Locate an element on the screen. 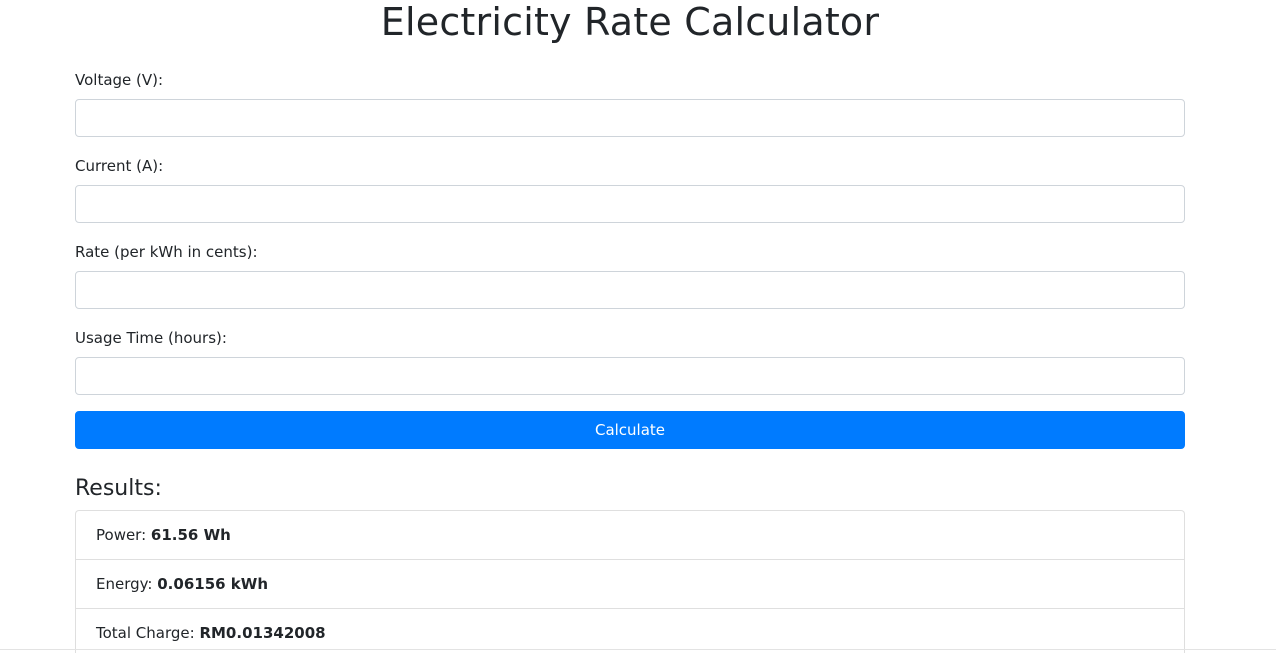  current-label: Current (A): is located at coordinates (119, 166).